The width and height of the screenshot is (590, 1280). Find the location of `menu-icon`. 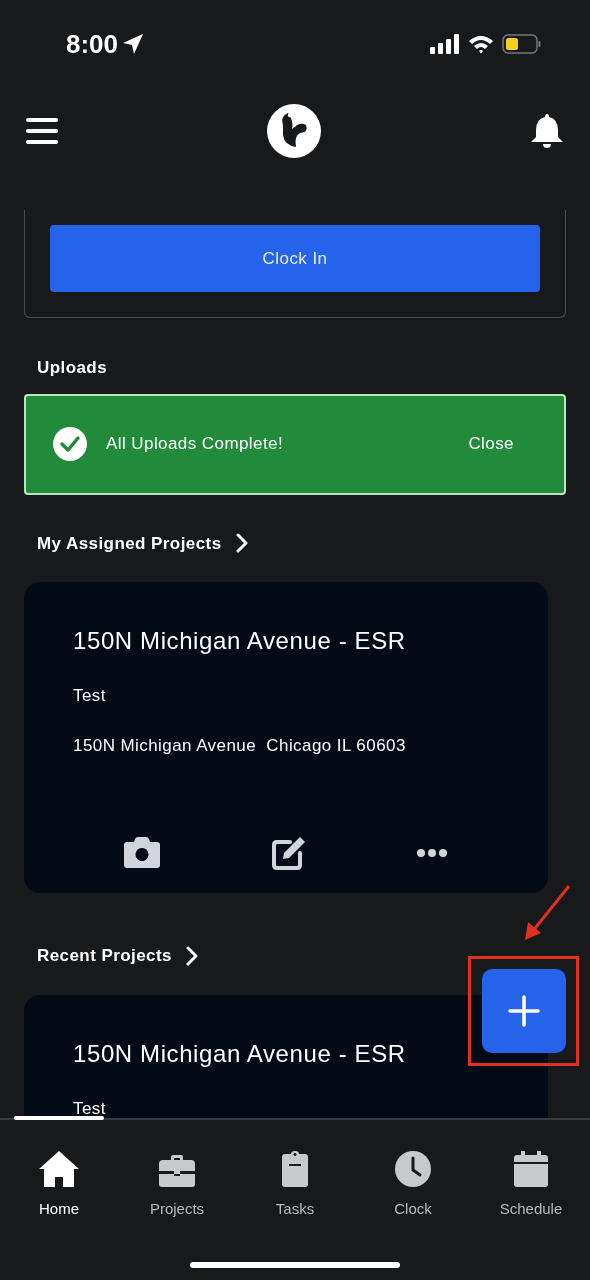

menu-icon is located at coordinates (42, 131).